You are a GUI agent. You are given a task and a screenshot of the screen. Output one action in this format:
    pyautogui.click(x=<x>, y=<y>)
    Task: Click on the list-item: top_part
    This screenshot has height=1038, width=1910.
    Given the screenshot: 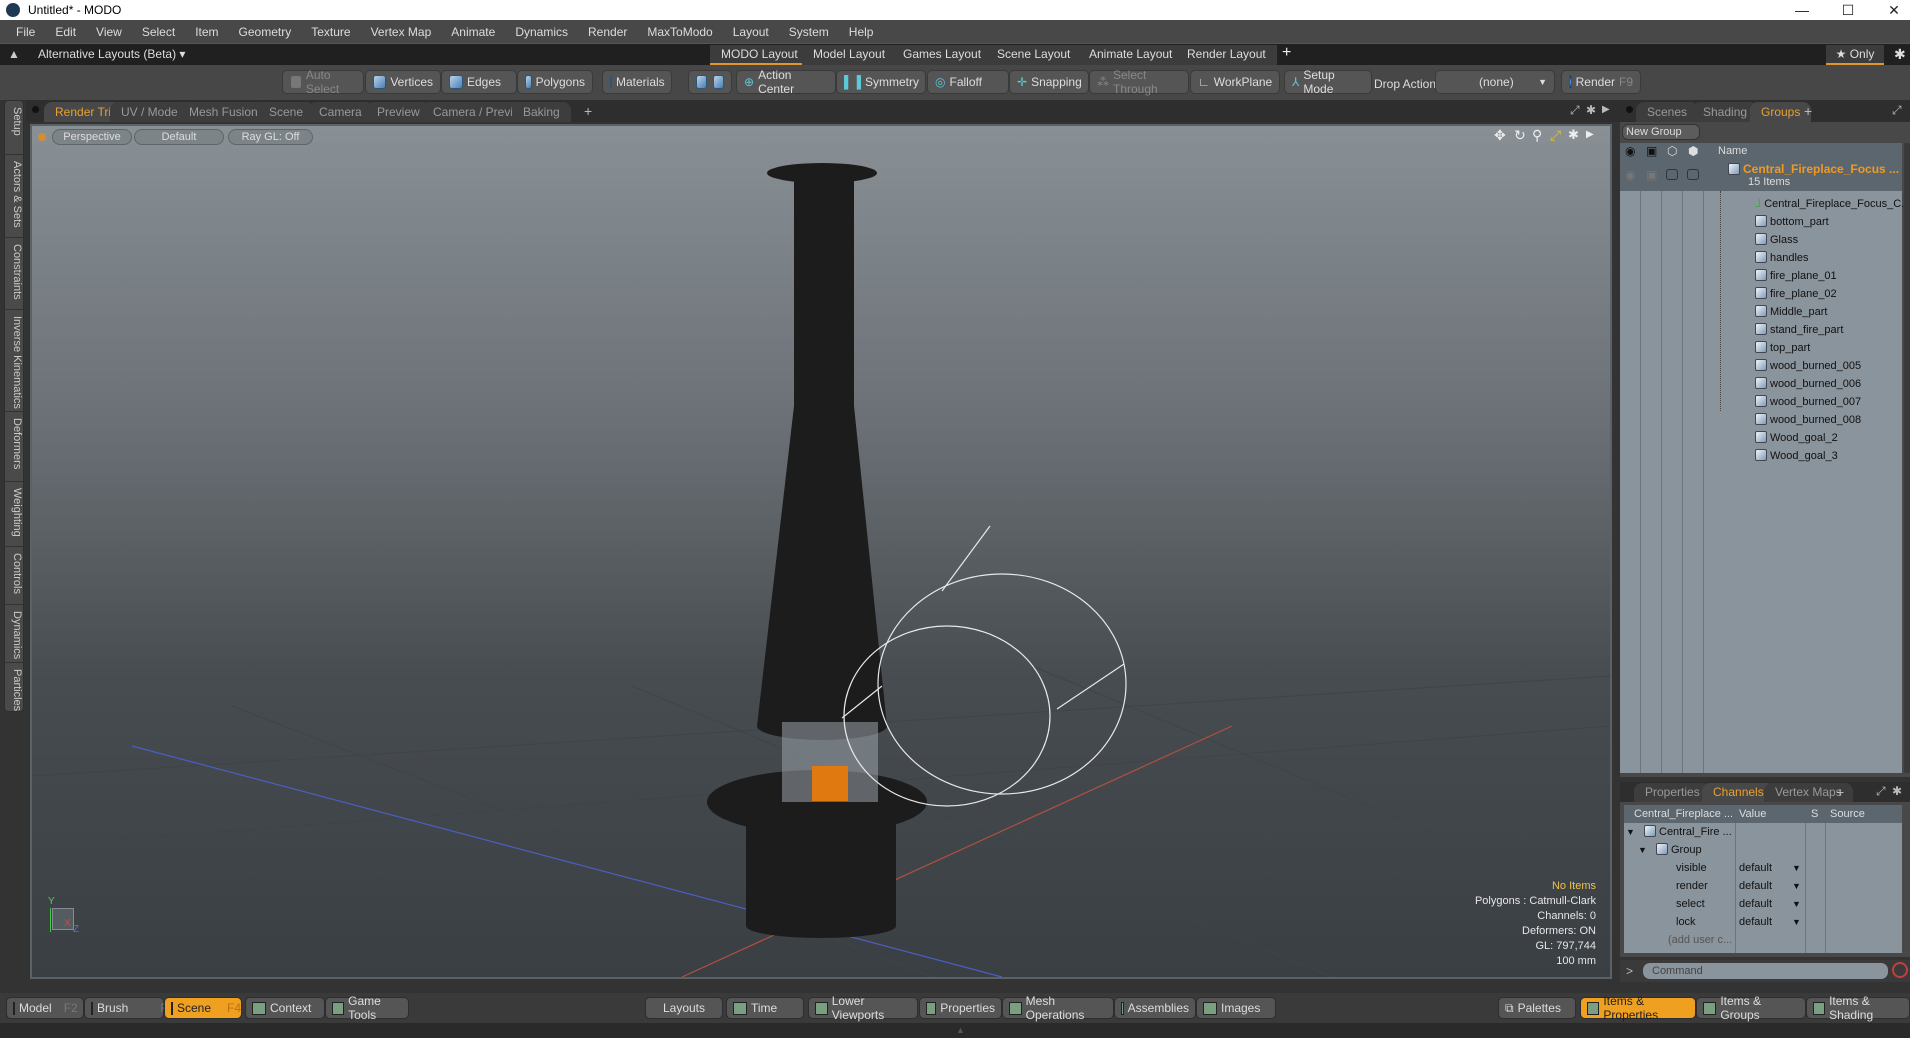 What is the action you would take?
    pyautogui.click(x=1782, y=348)
    